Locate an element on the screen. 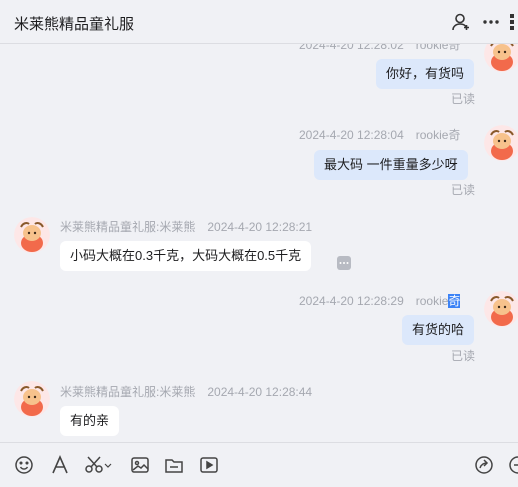 The image size is (518, 487). scissors-icon is located at coordinates (98, 465).